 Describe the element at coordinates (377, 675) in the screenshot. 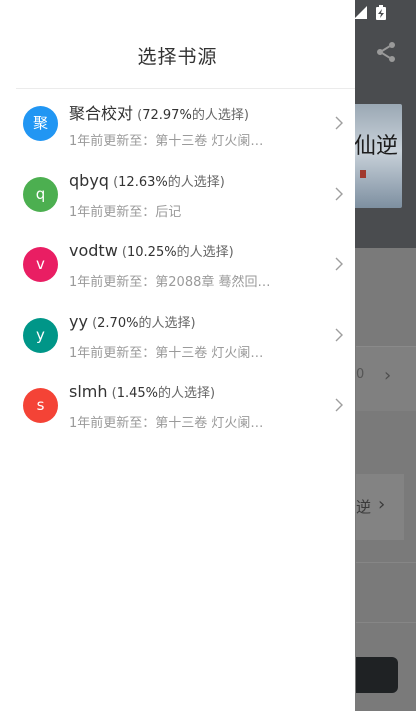

I see `background-action-button` at that location.